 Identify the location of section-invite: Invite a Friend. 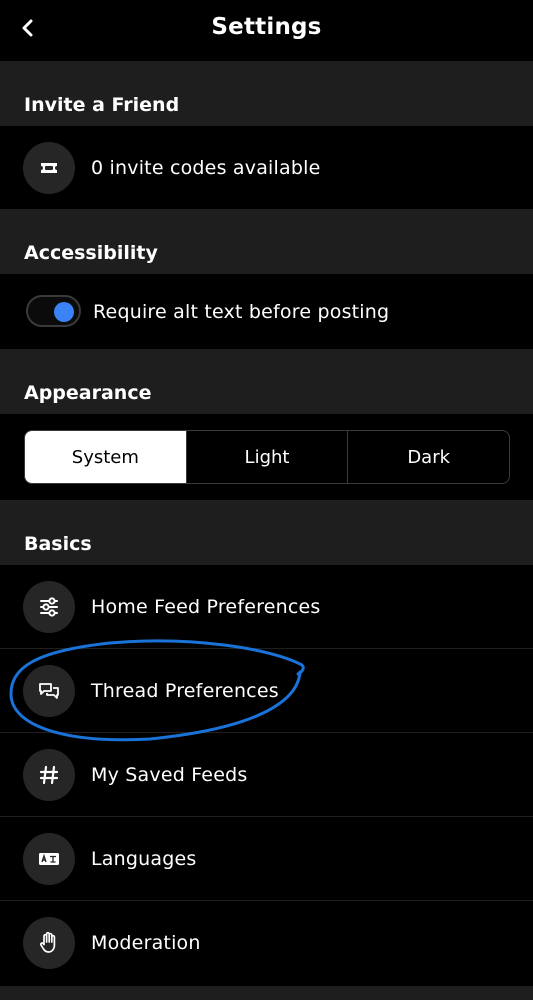
(266, 93).